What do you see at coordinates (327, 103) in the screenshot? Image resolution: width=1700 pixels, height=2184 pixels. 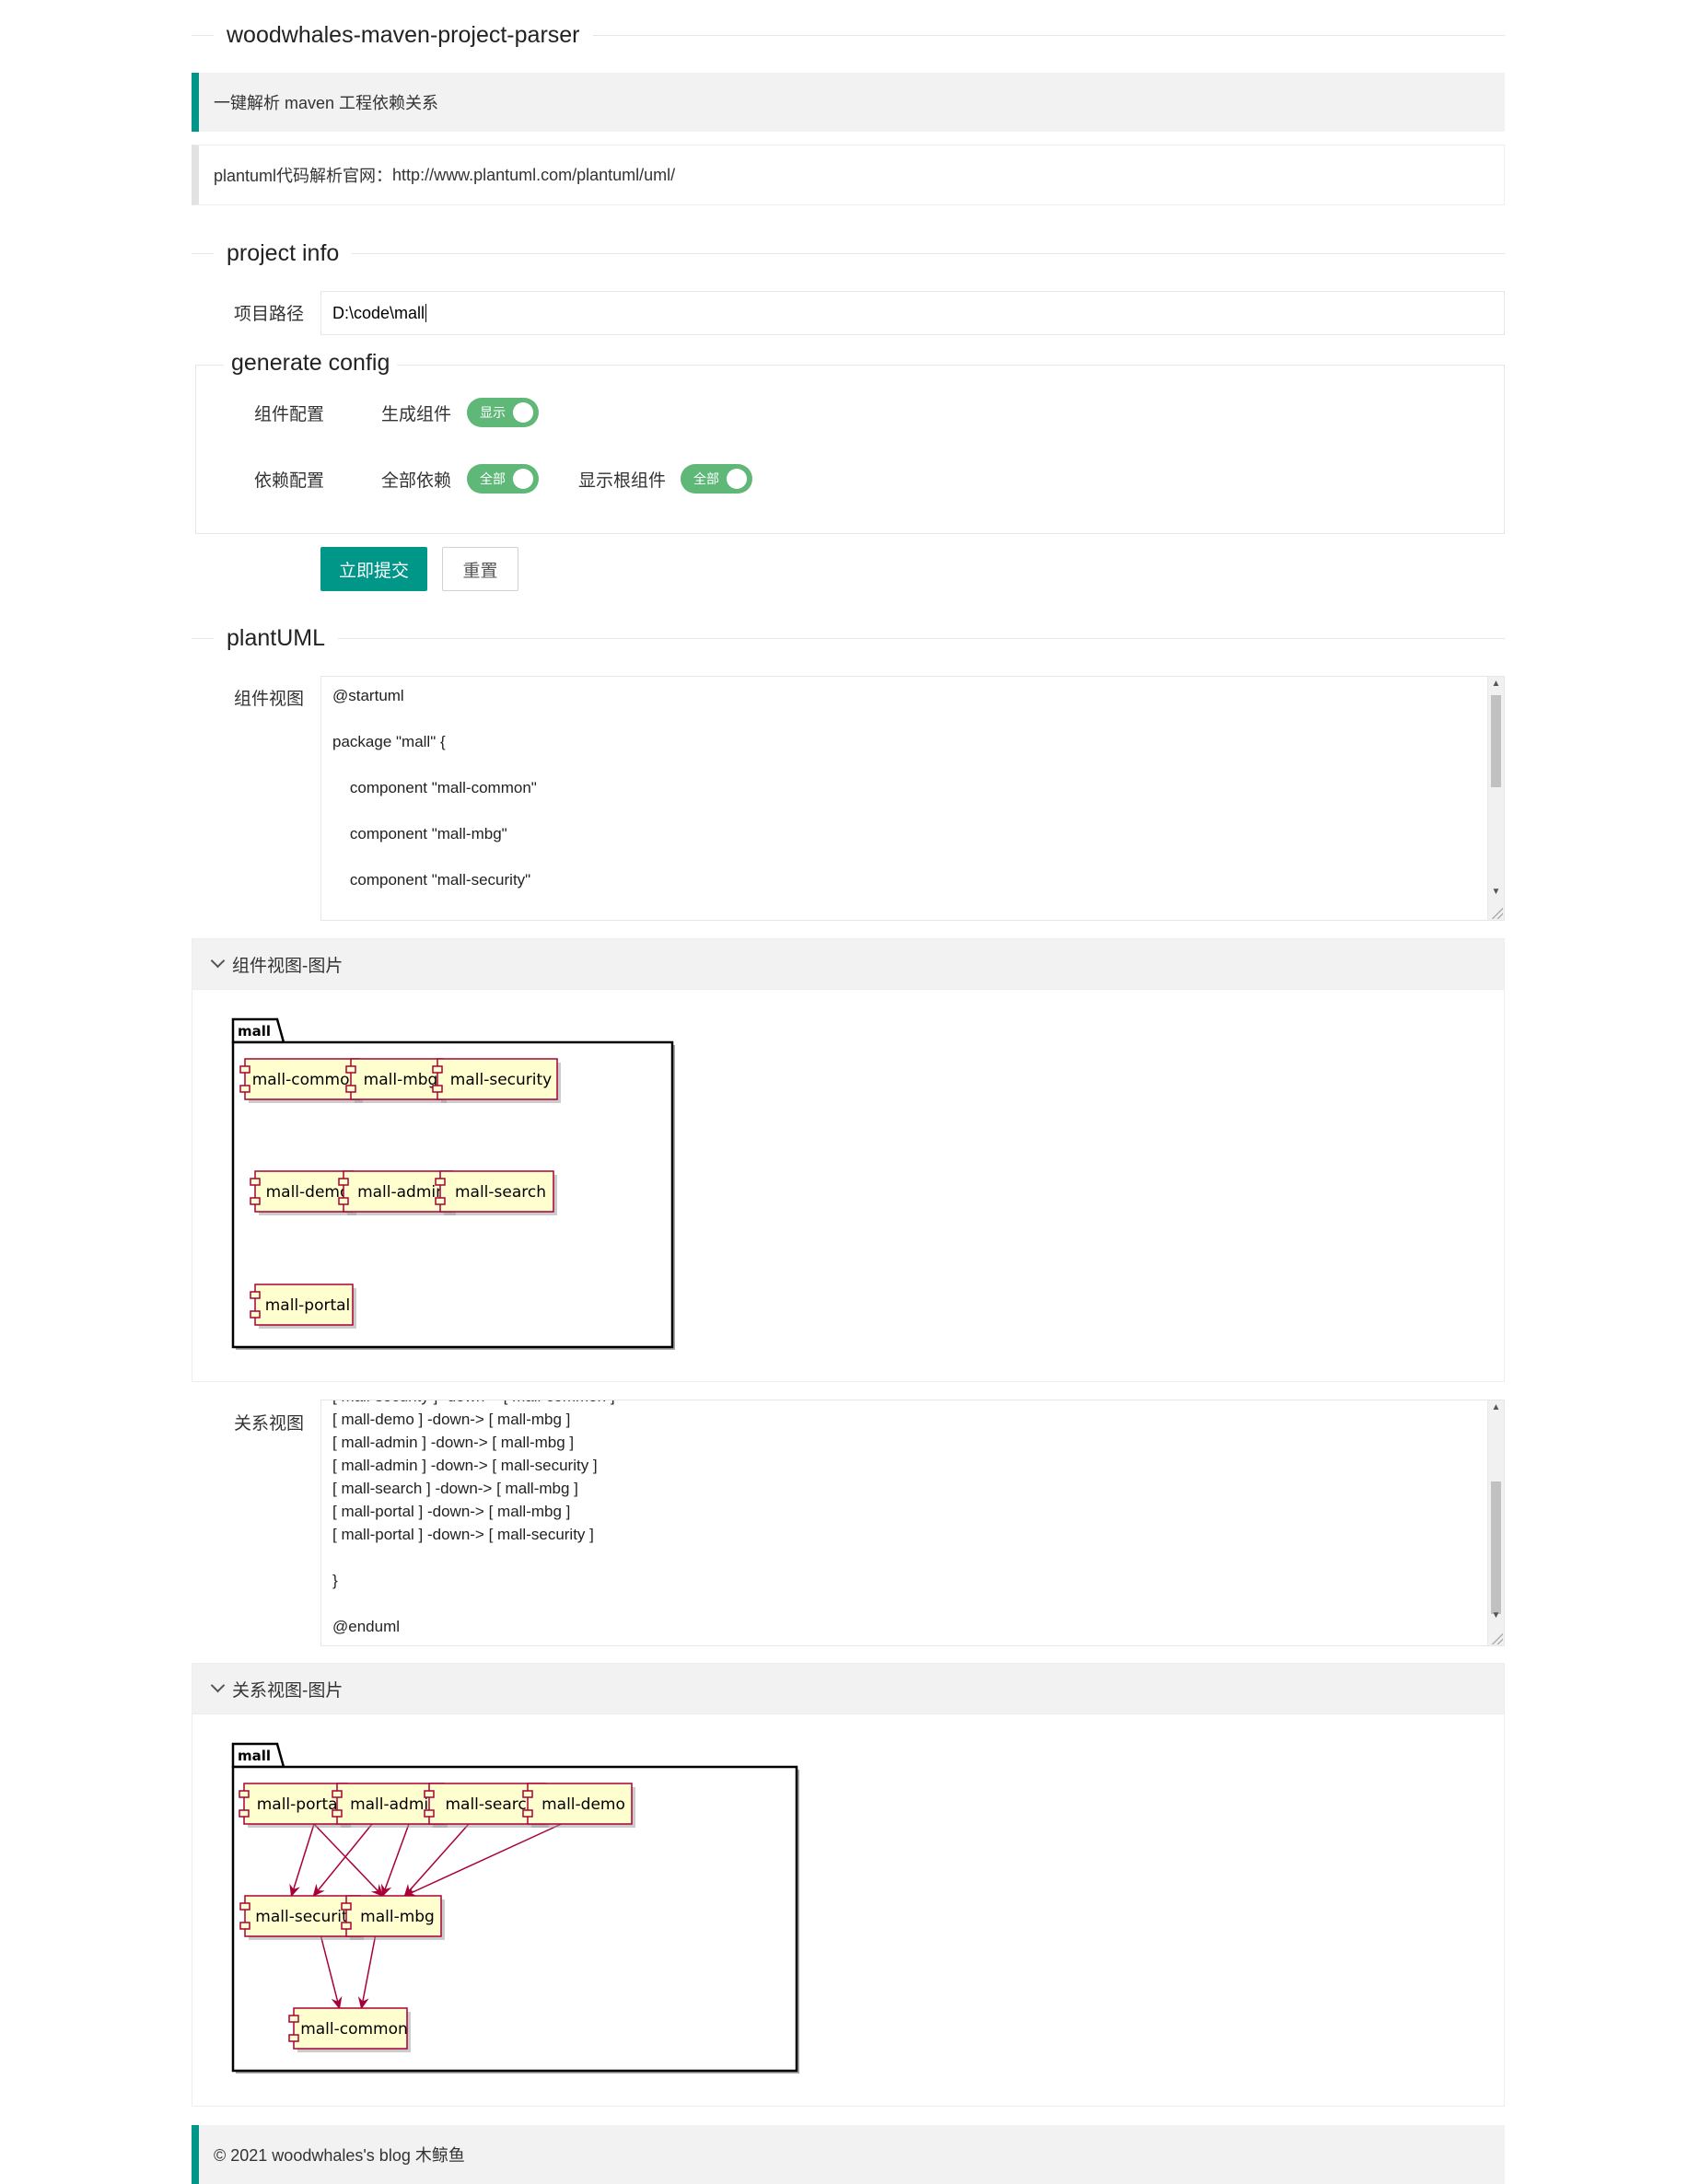 I see `description-text: 一键解析 maven 工程依赖关系` at bounding box center [327, 103].